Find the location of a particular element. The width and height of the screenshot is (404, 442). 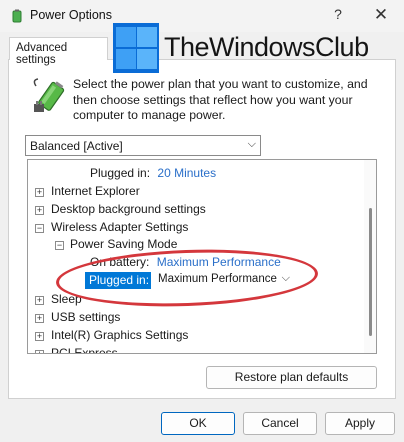

tree-item-usb: USB settings is located at coordinates (85, 318).